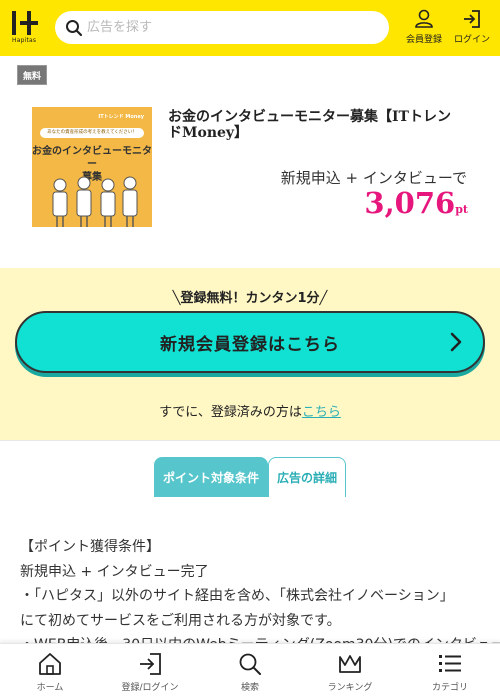 This screenshot has height=700, width=500. What do you see at coordinates (230, 412) in the screenshot?
I see `already-registered-text: すでに、登録済みの方は` at bounding box center [230, 412].